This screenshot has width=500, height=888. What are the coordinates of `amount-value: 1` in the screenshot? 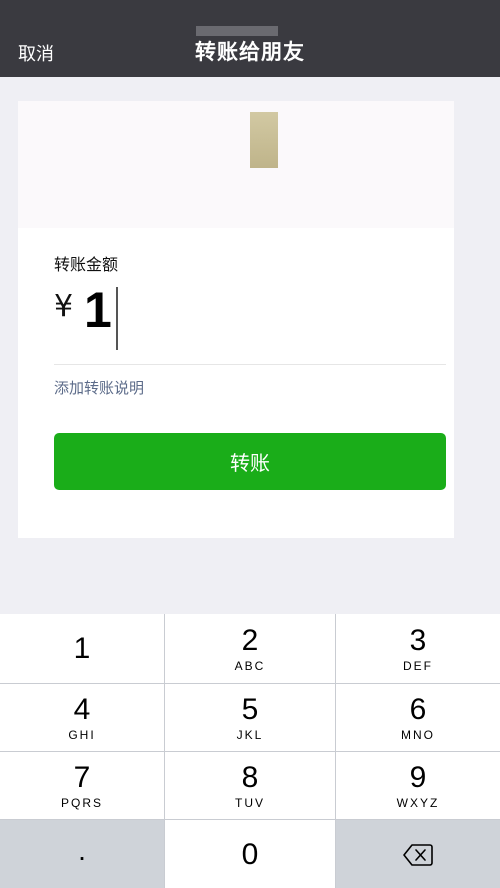 It's located at (98, 310).